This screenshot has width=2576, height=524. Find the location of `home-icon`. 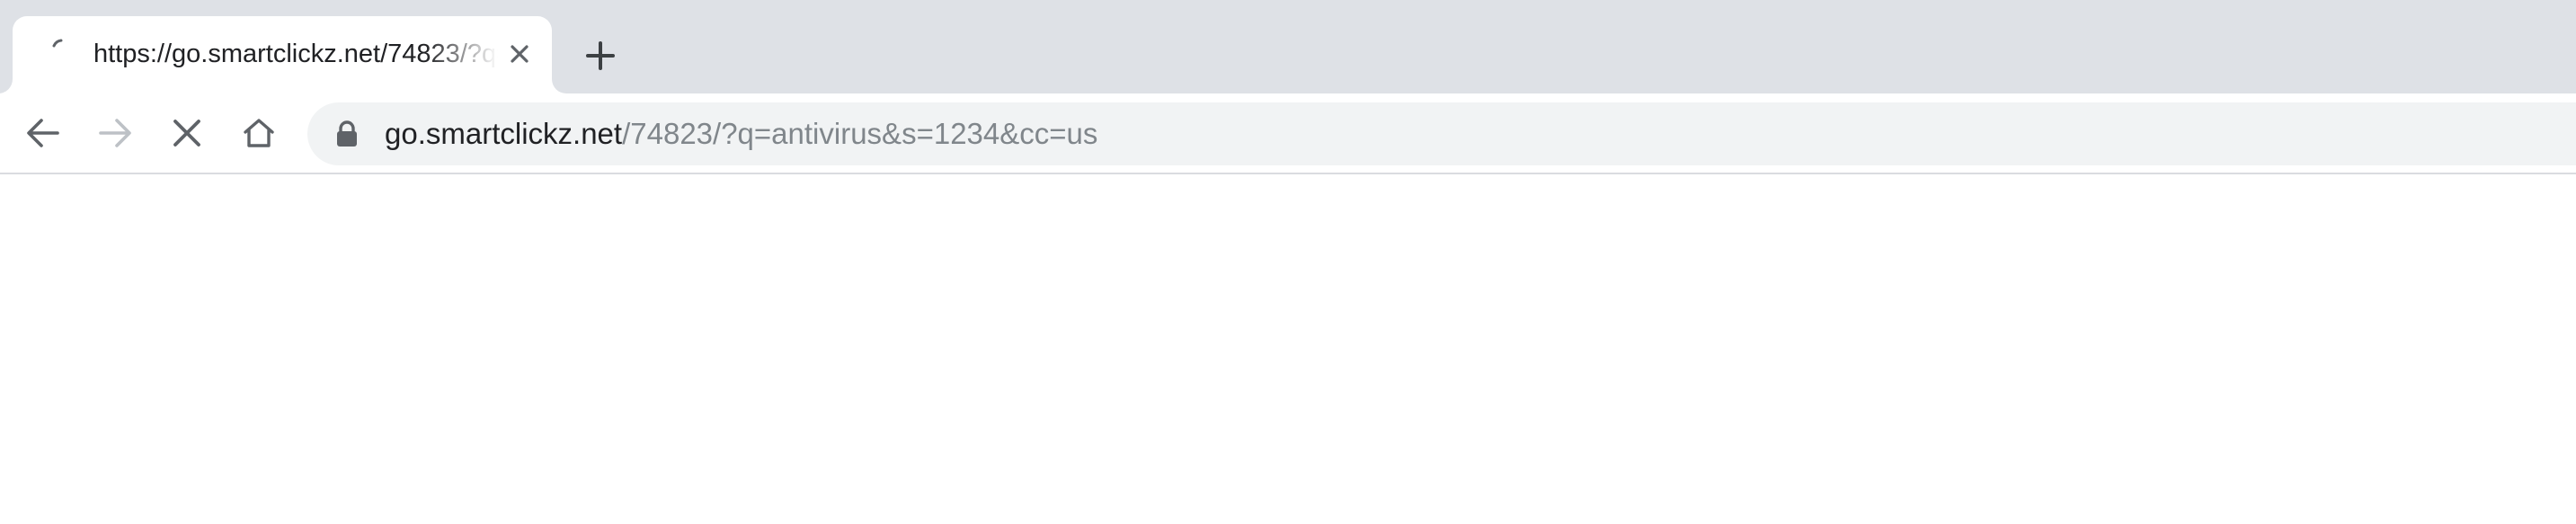

home-icon is located at coordinates (259, 133).